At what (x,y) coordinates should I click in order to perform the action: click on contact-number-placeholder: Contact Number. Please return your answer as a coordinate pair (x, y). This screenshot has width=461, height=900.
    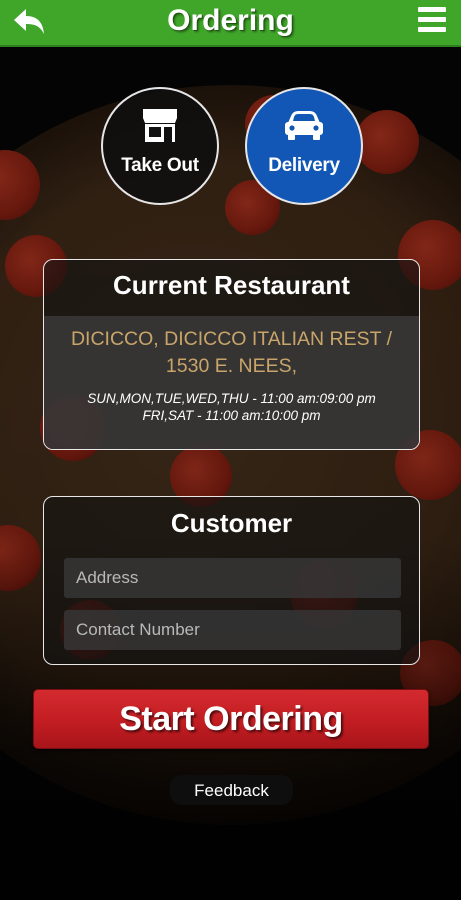
    Looking at the image, I should click on (138, 629).